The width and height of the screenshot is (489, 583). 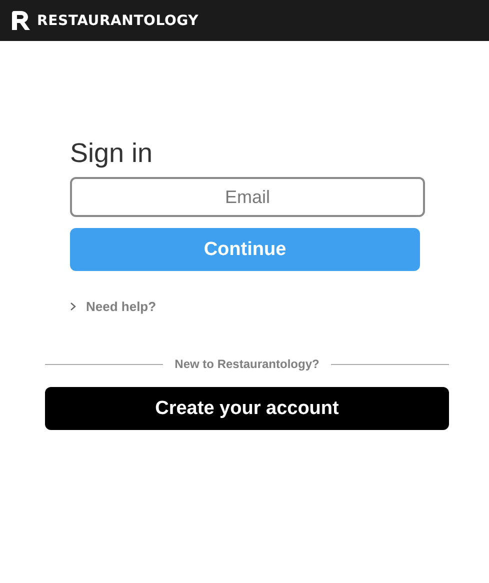 What do you see at coordinates (112, 153) in the screenshot?
I see `page-title: Sign in` at bounding box center [112, 153].